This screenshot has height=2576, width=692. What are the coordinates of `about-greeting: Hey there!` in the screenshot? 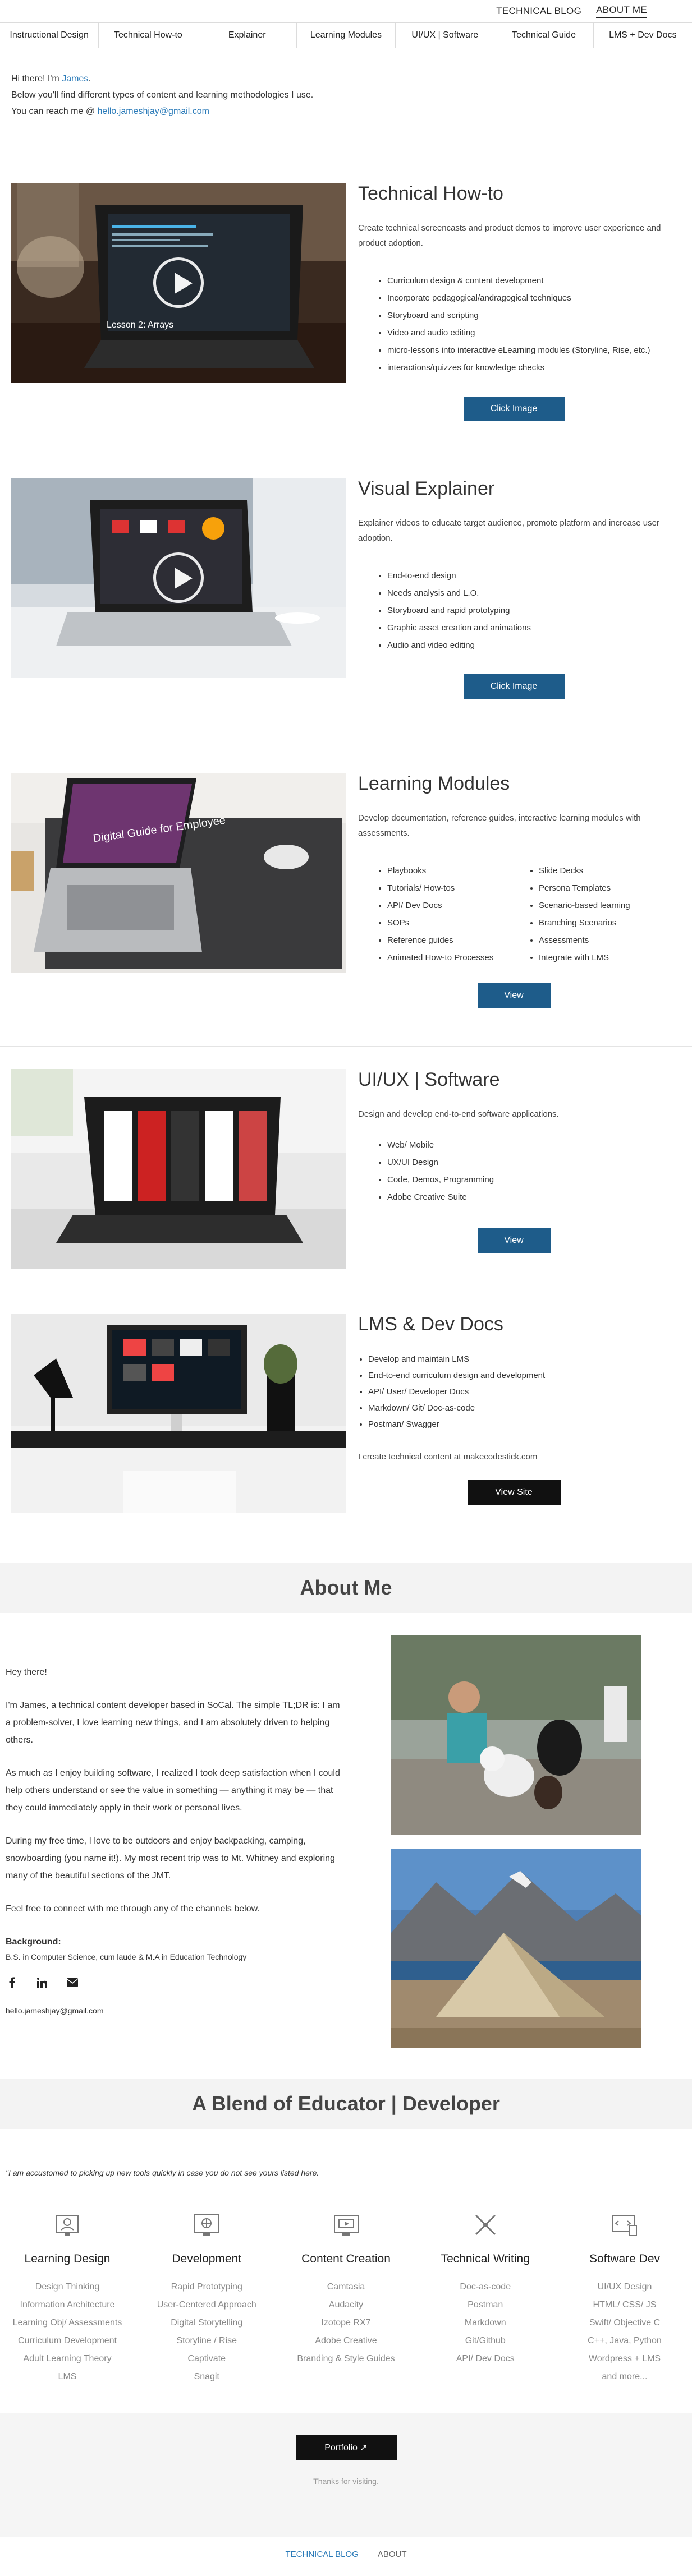 It's located at (26, 1672).